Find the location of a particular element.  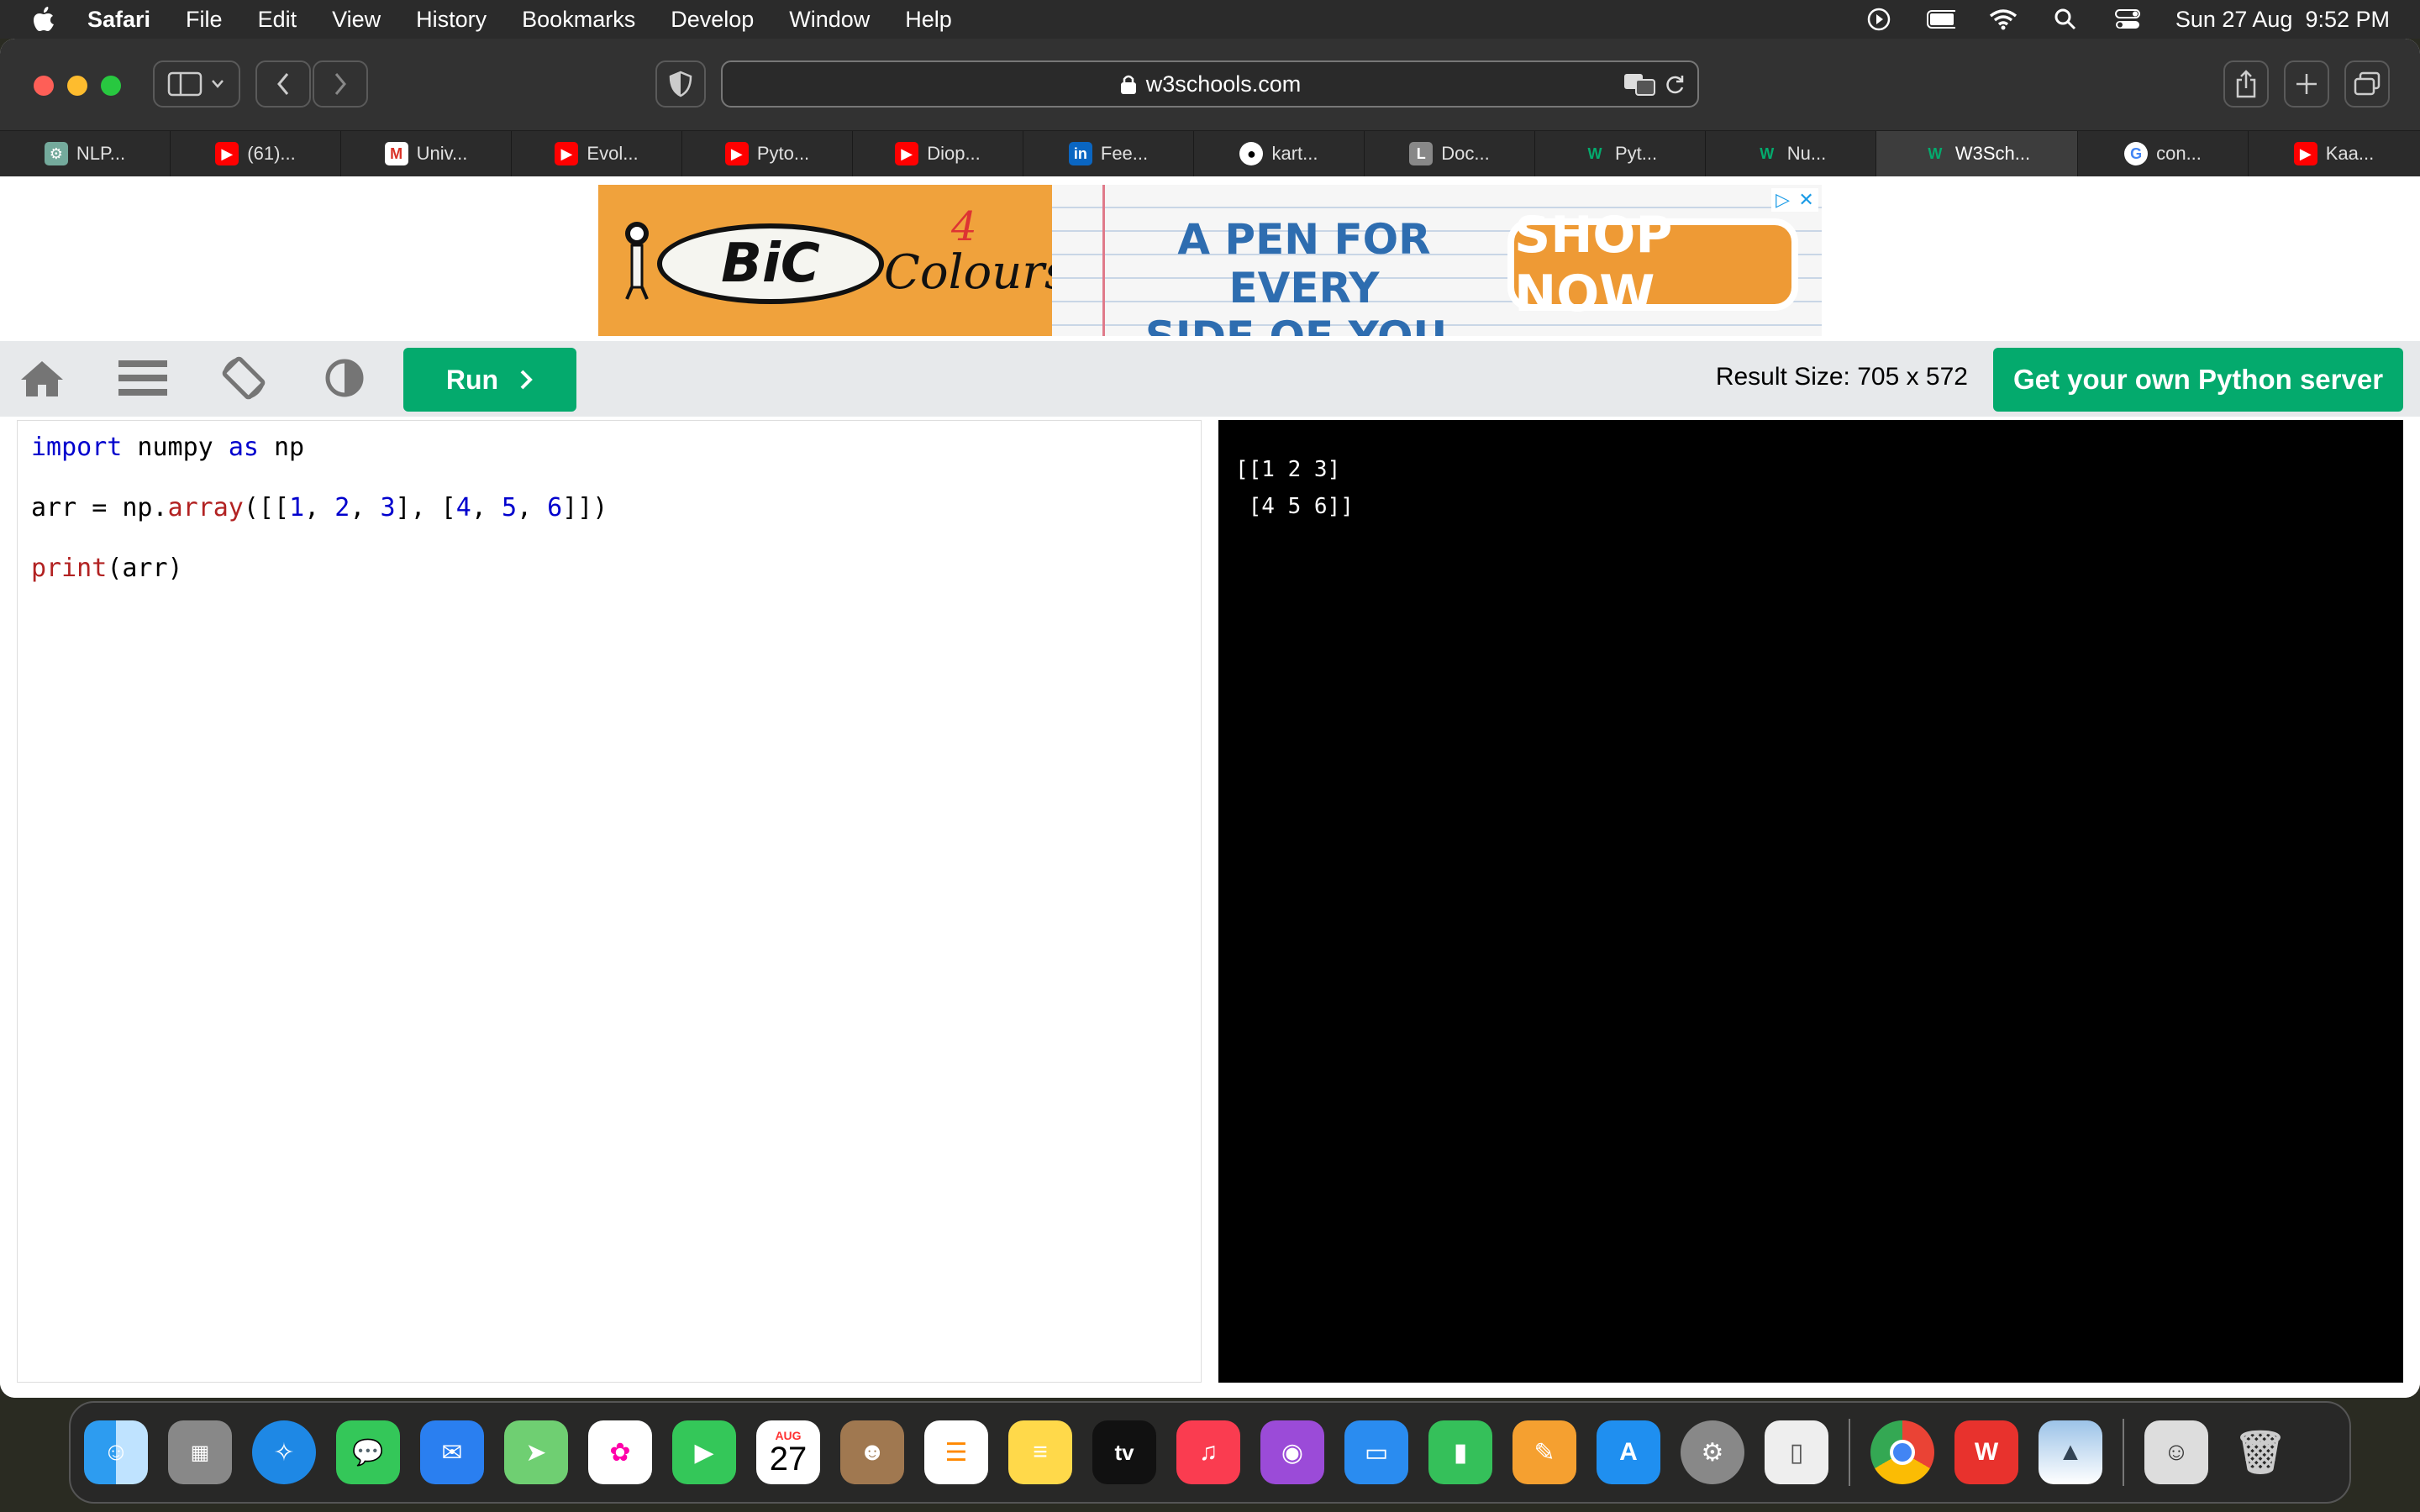

shop-now-button: SHOP NOW is located at coordinates (1652, 264).